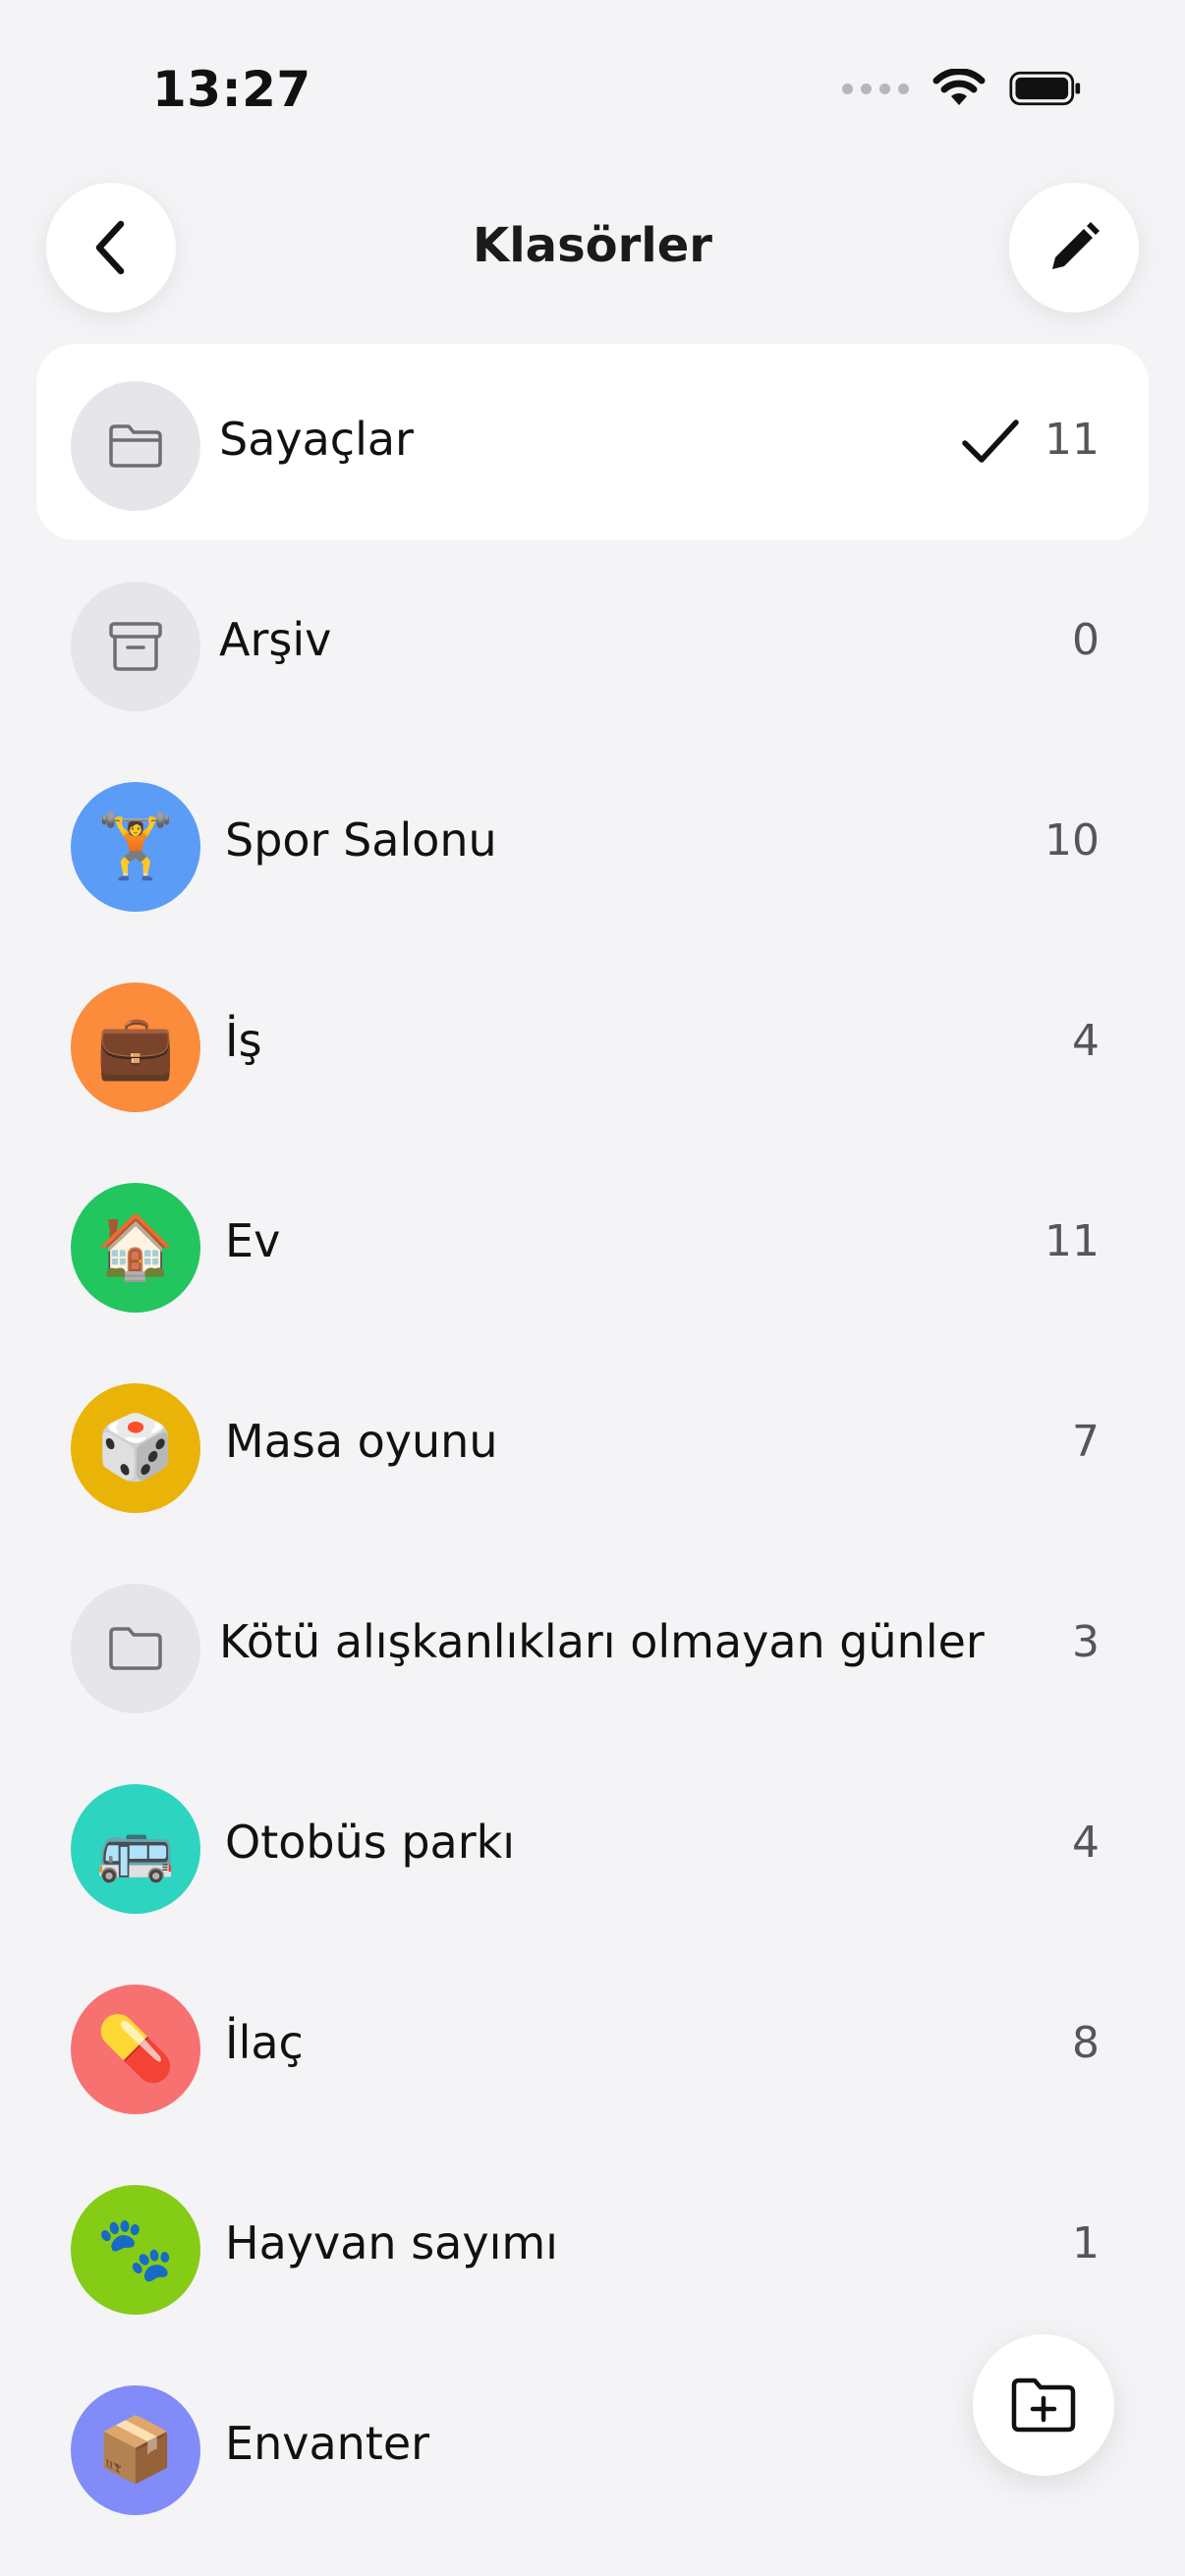  What do you see at coordinates (136, 1248) in the screenshot?
I see `house-icon: 🏠` at bounding box center [136, 1248].